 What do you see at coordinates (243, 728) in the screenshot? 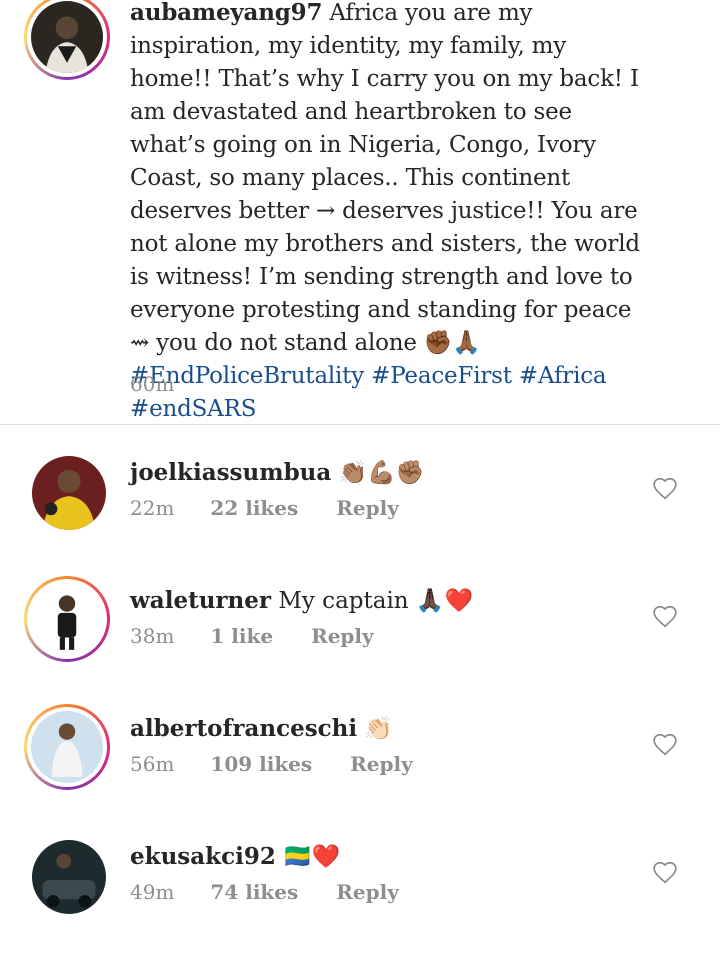
I see `comment-username: albertofranceschi` at bounding box center [243, 728].